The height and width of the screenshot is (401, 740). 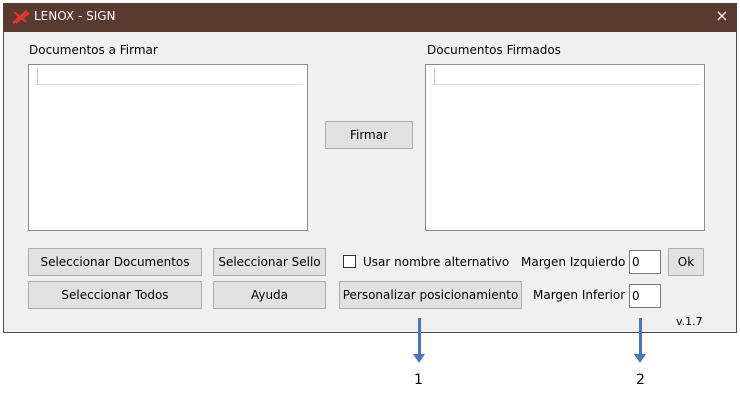 What do you see at coordinates (21, 17) in the screenshot?
I see `lenox-logo-icon` at bounding box center [21, 17].